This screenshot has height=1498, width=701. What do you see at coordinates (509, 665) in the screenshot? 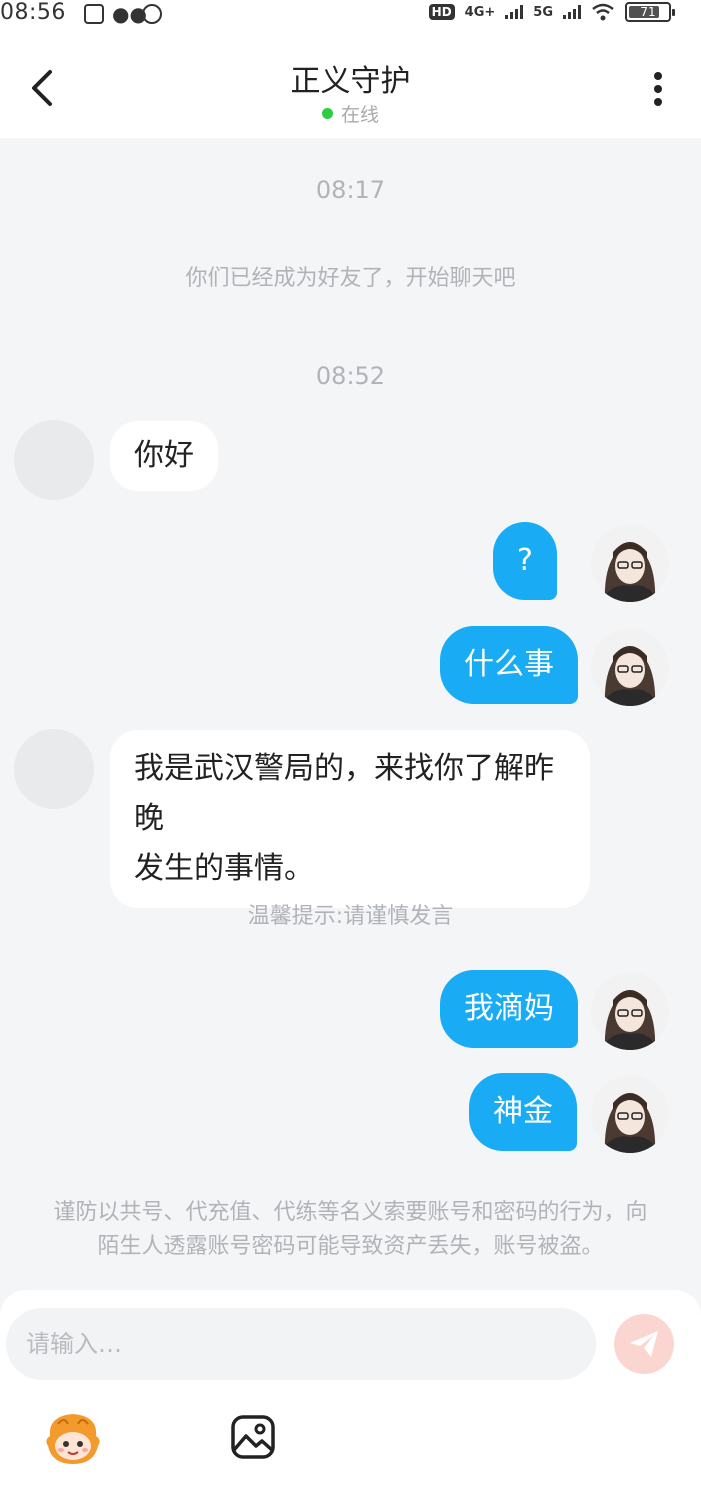
I see `message-bubble-outgoing: 什么事` at bounding box center [509, 665].